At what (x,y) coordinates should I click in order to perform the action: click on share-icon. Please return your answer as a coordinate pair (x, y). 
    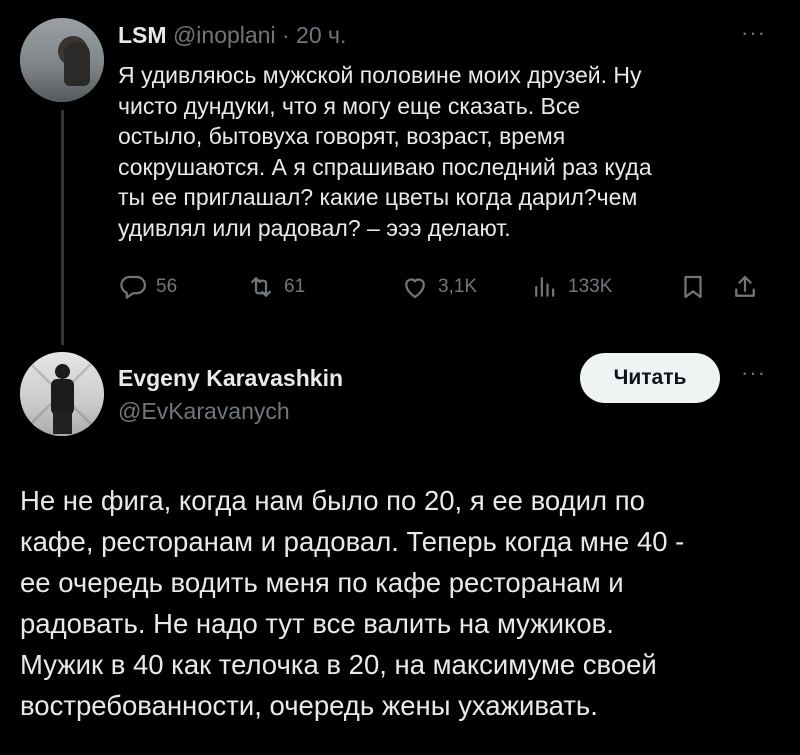
    Looking at the image, I should click on (745, 286).